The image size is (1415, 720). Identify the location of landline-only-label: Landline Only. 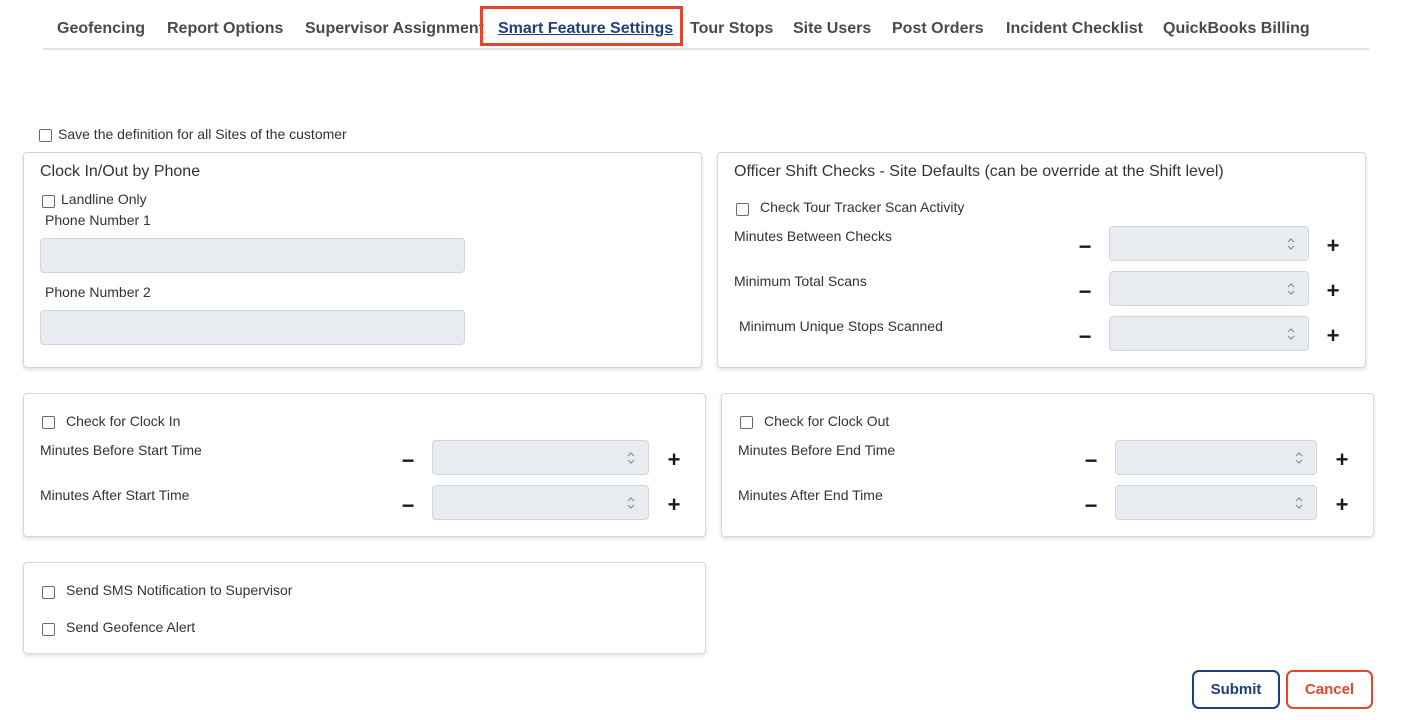
(104, 199).